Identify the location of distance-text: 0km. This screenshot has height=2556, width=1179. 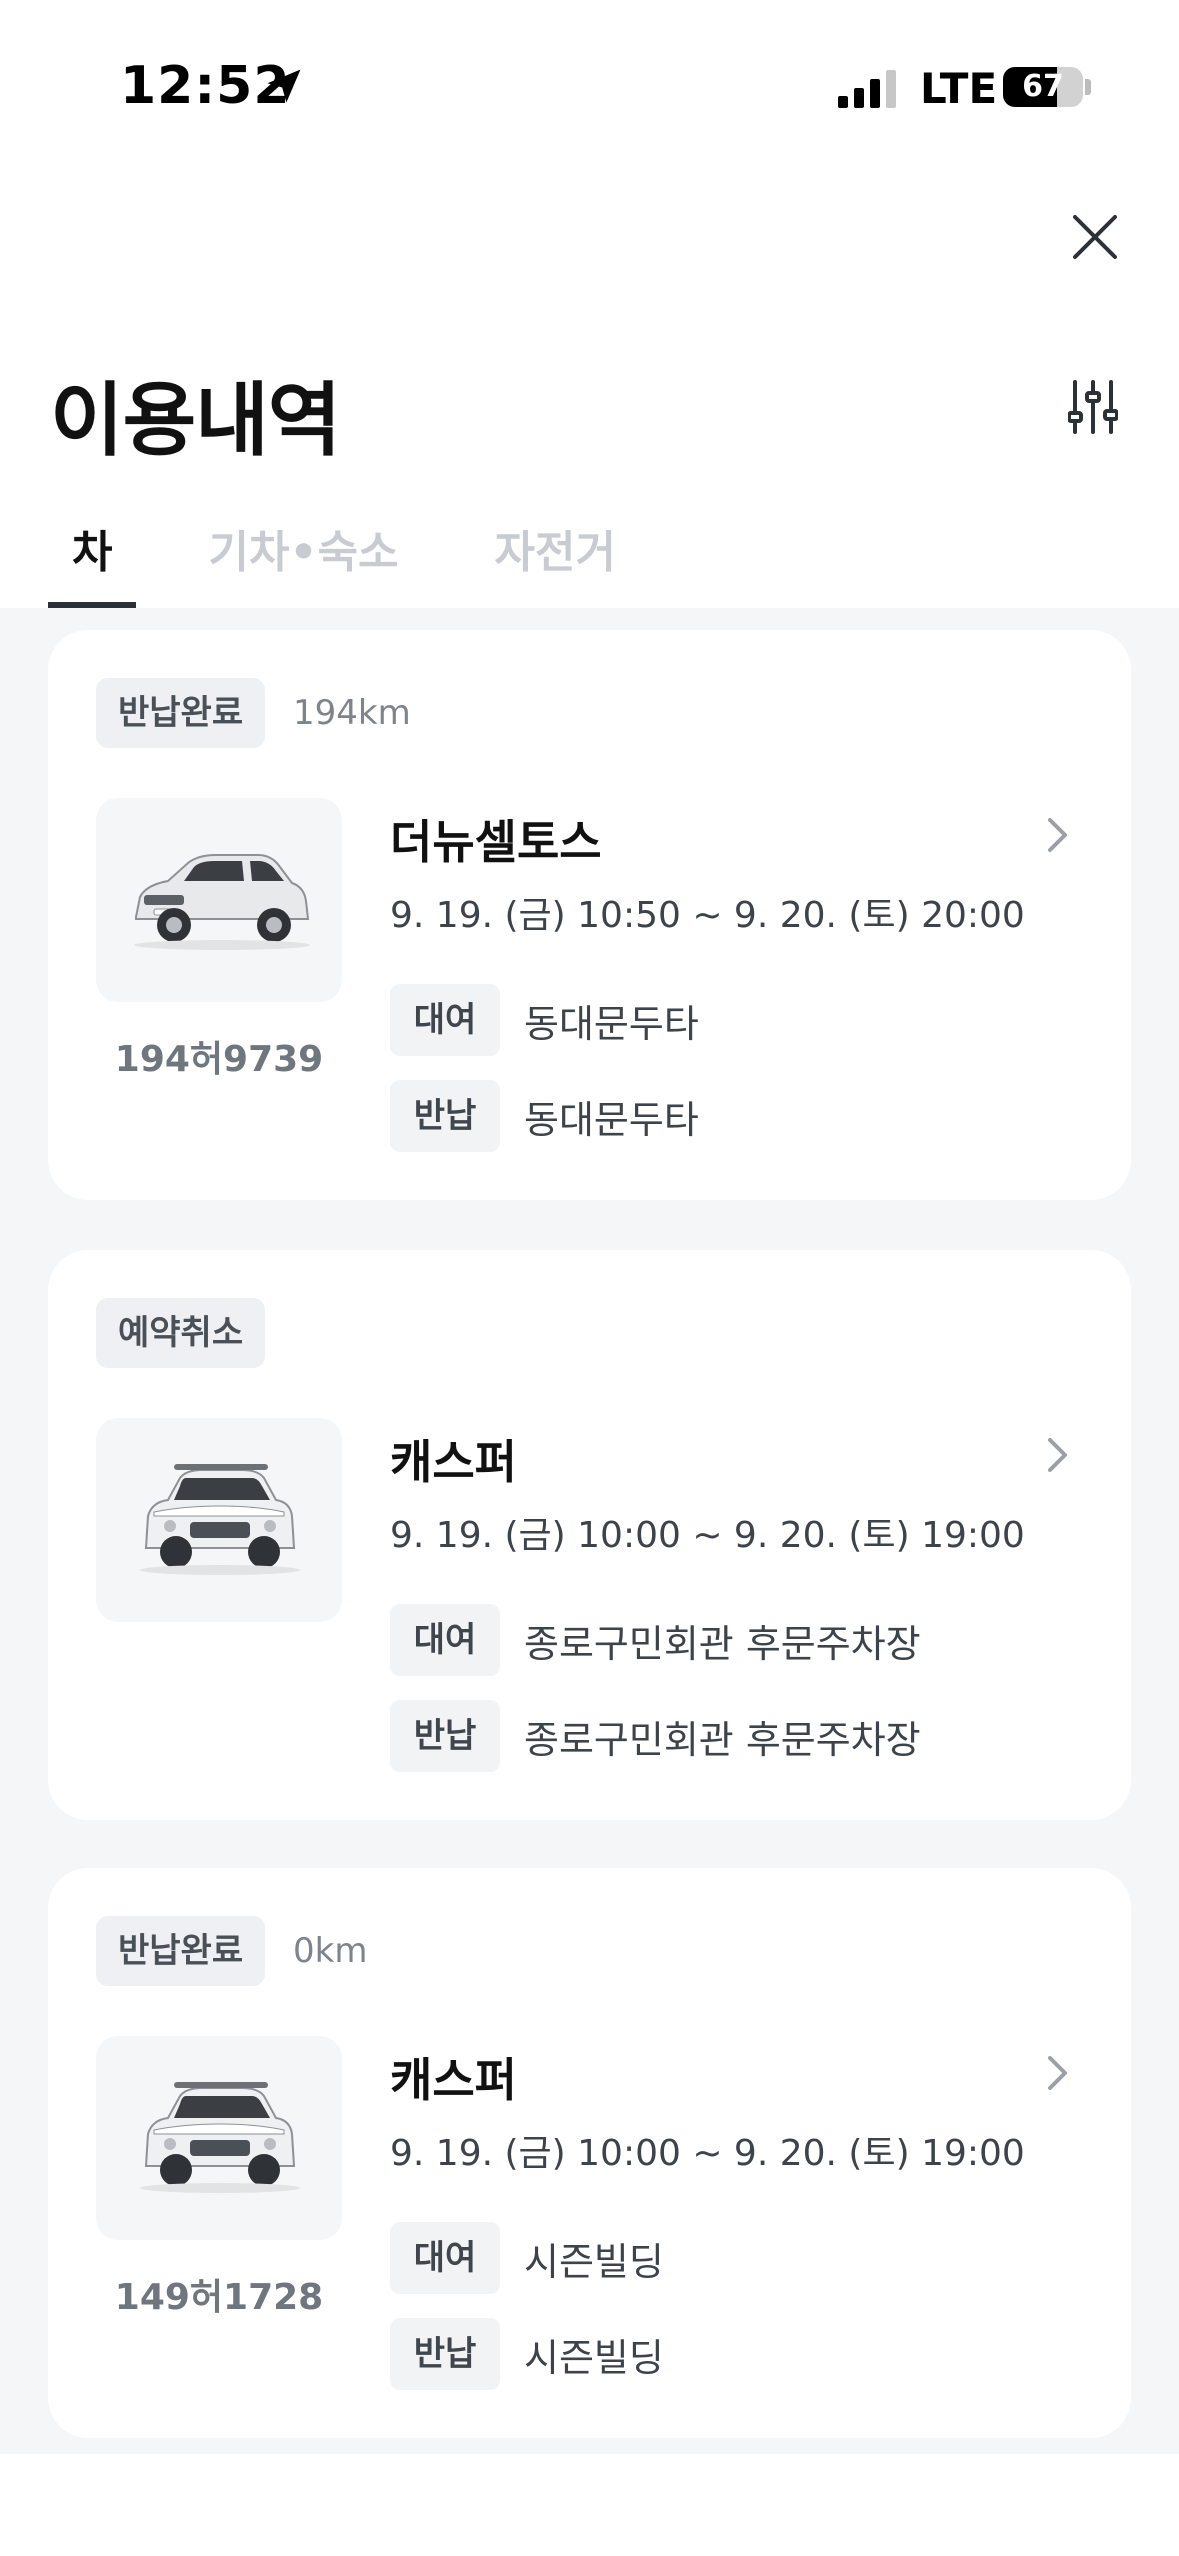
(330, 1951).